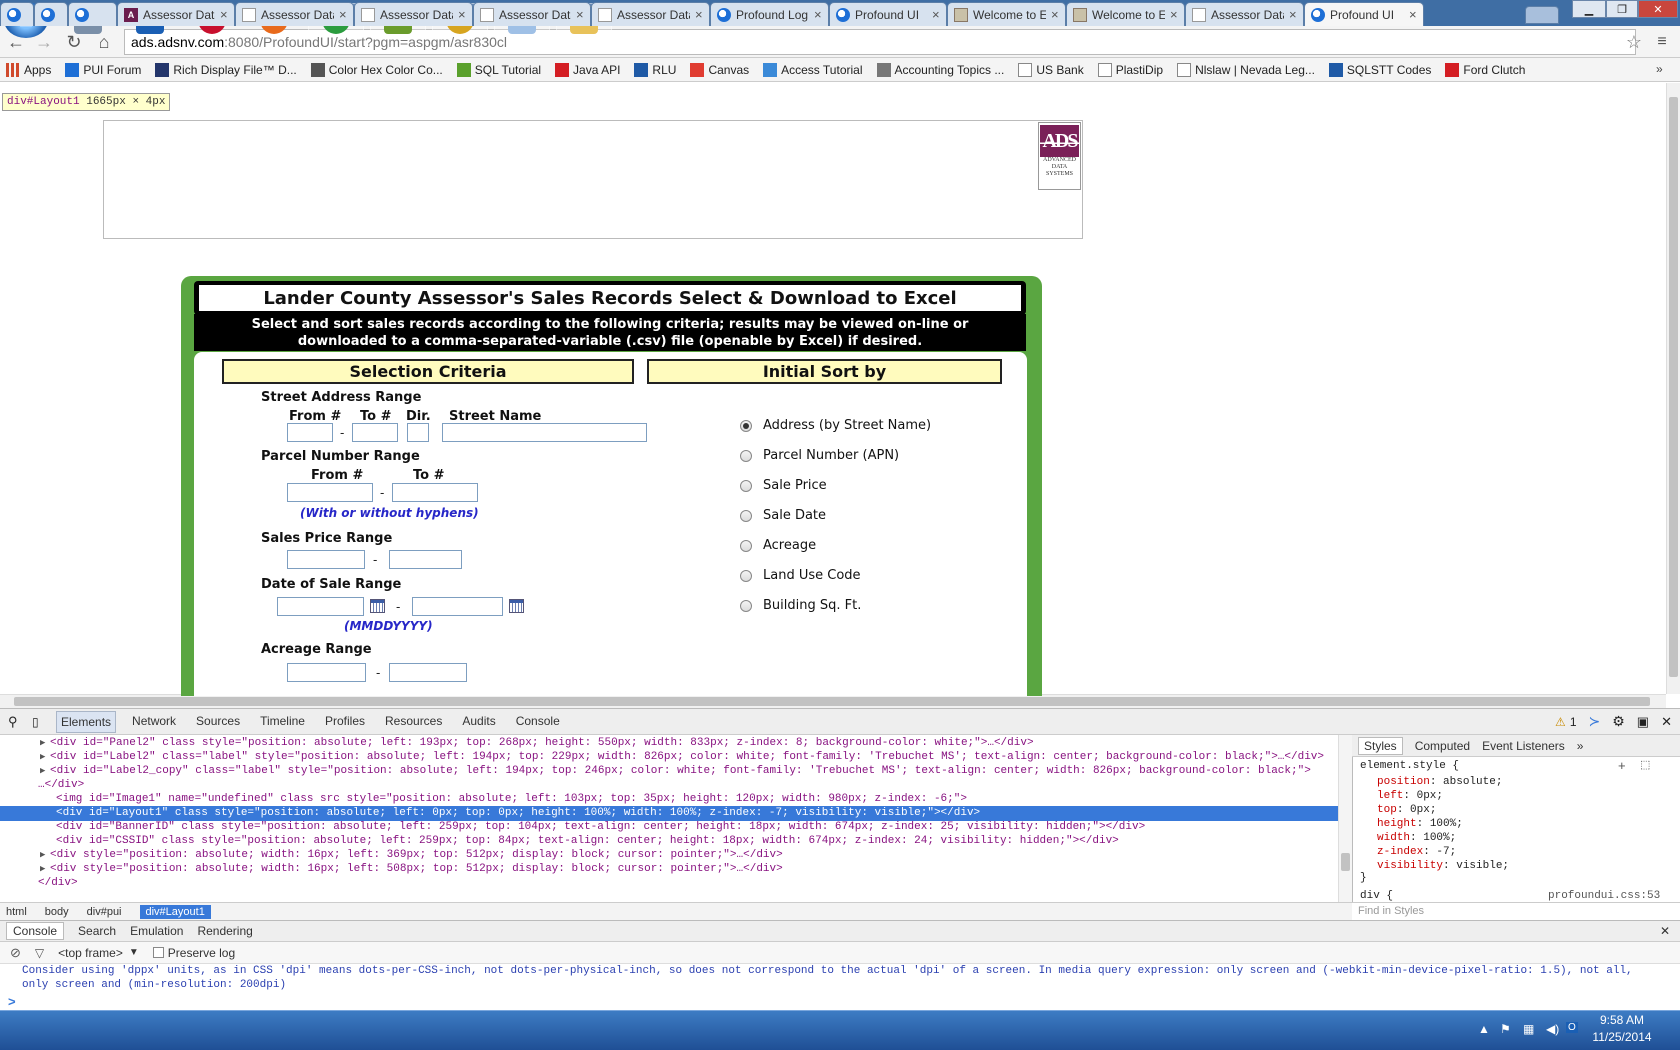  What do you see at coordinates (104, 912) in the screenshot?
I see `breadcrumb-item: div#pui` at bounding box center [104, 912].